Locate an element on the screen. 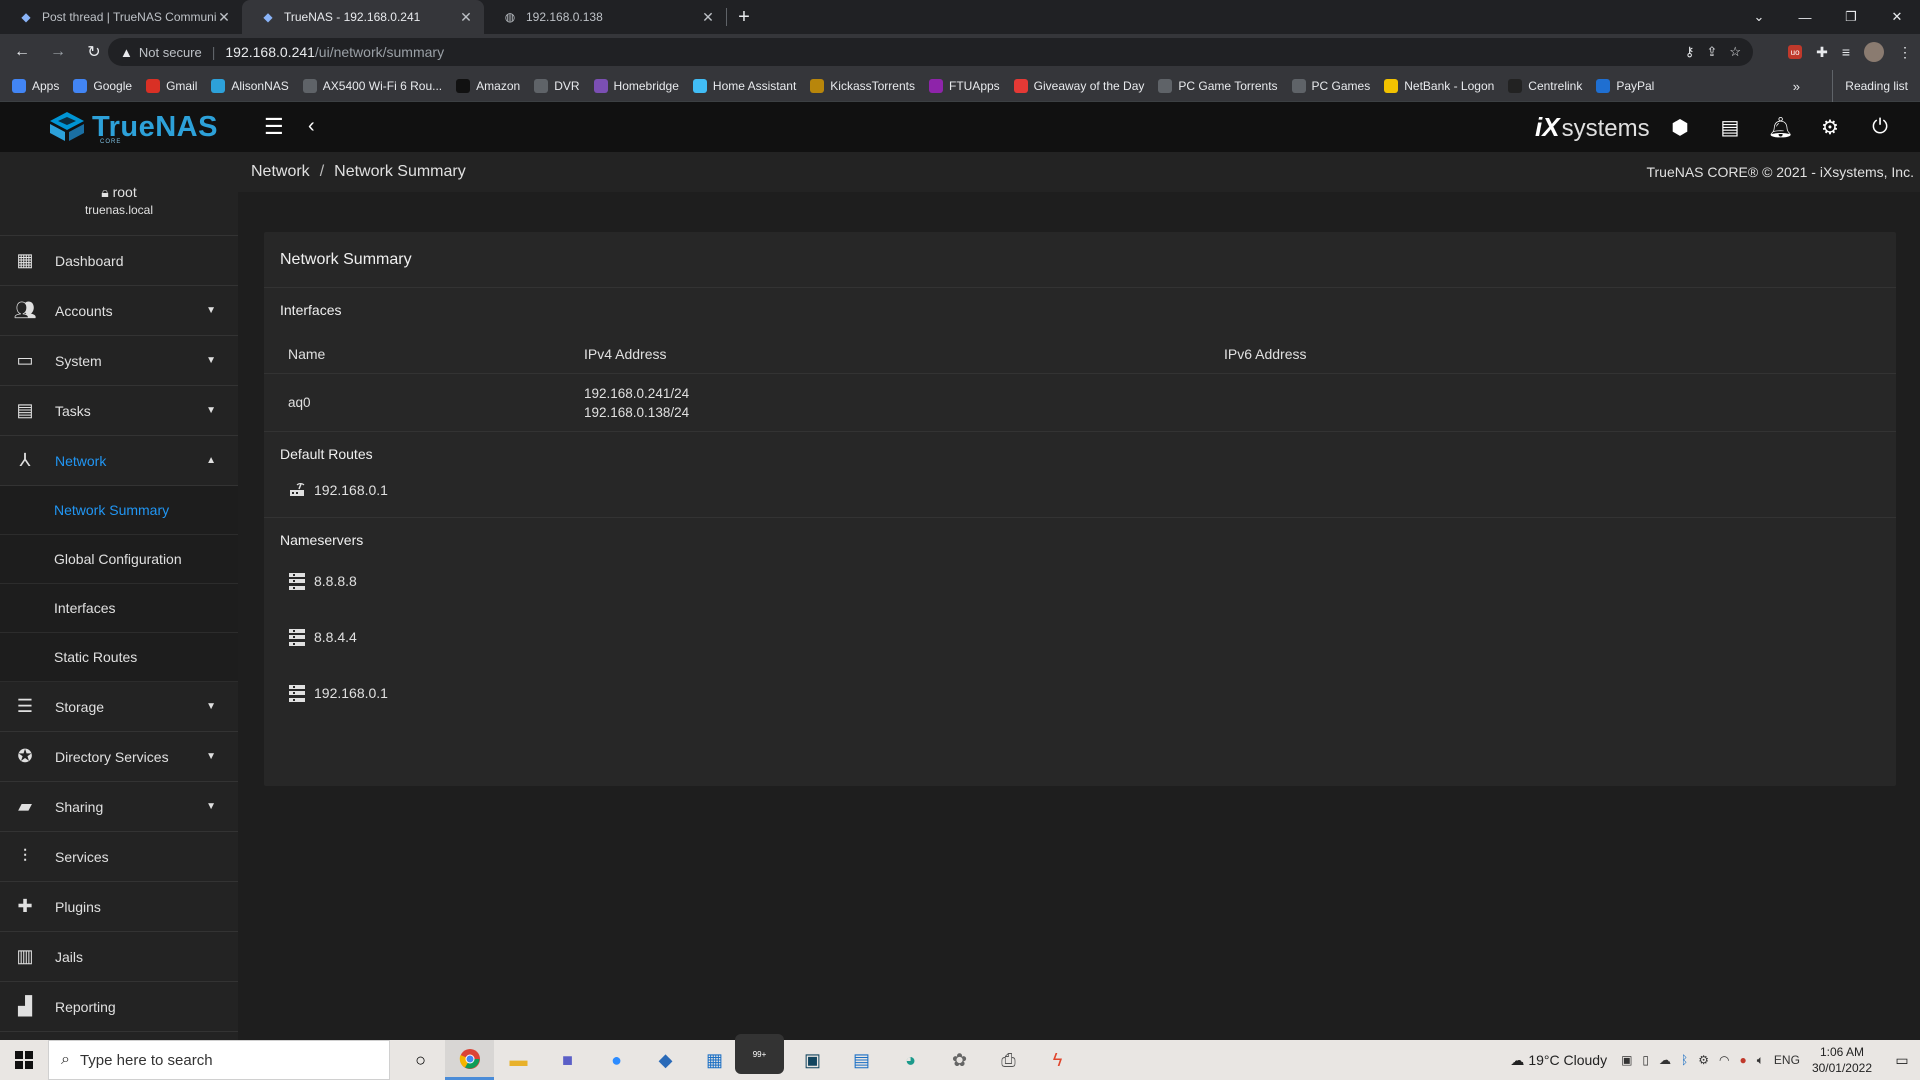 This screenshot has width=1920, height=1080. sidebar-item-tasks: ▤ Tasks ▼ is located at coordinates (119, 411).